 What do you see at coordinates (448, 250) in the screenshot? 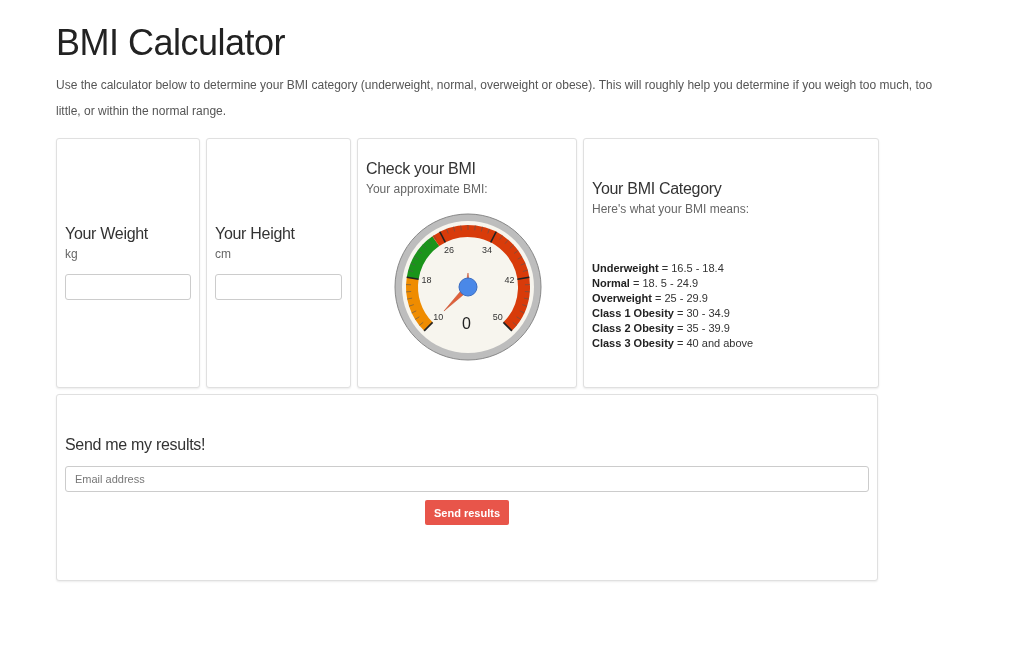
I see `scale-label: 26` at bounding box center [448, 250].